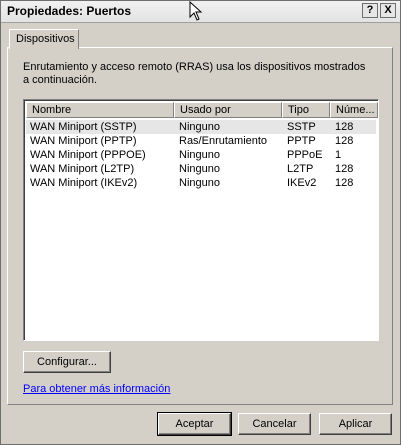 This screenshot has width=401, height=445. Describe the element at coordinates (194, 424) in the screenshot. I see `ok-button: Aceptar` at that location.